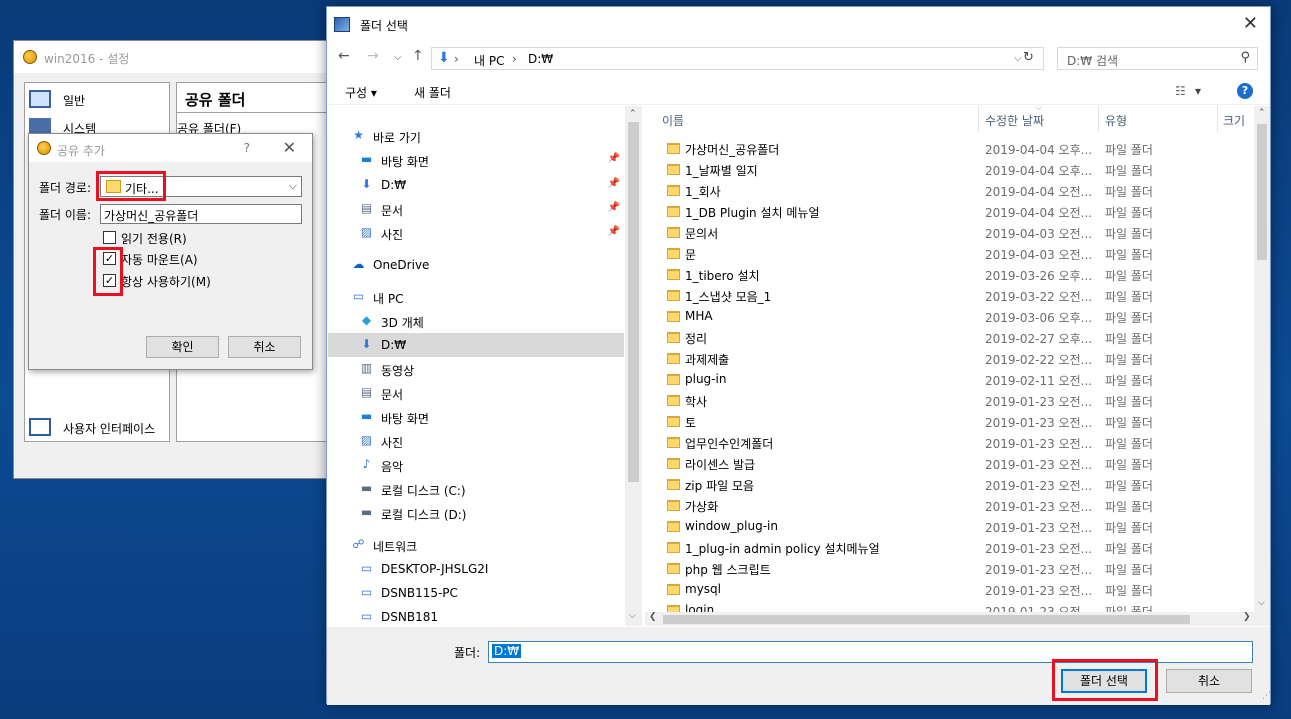 The height and width of the screenshot is (719, 1291). Describe the element at coordinates (398, 57) in the screenshot. I see `recent-chevron-down-icon: ⌵` at that location.